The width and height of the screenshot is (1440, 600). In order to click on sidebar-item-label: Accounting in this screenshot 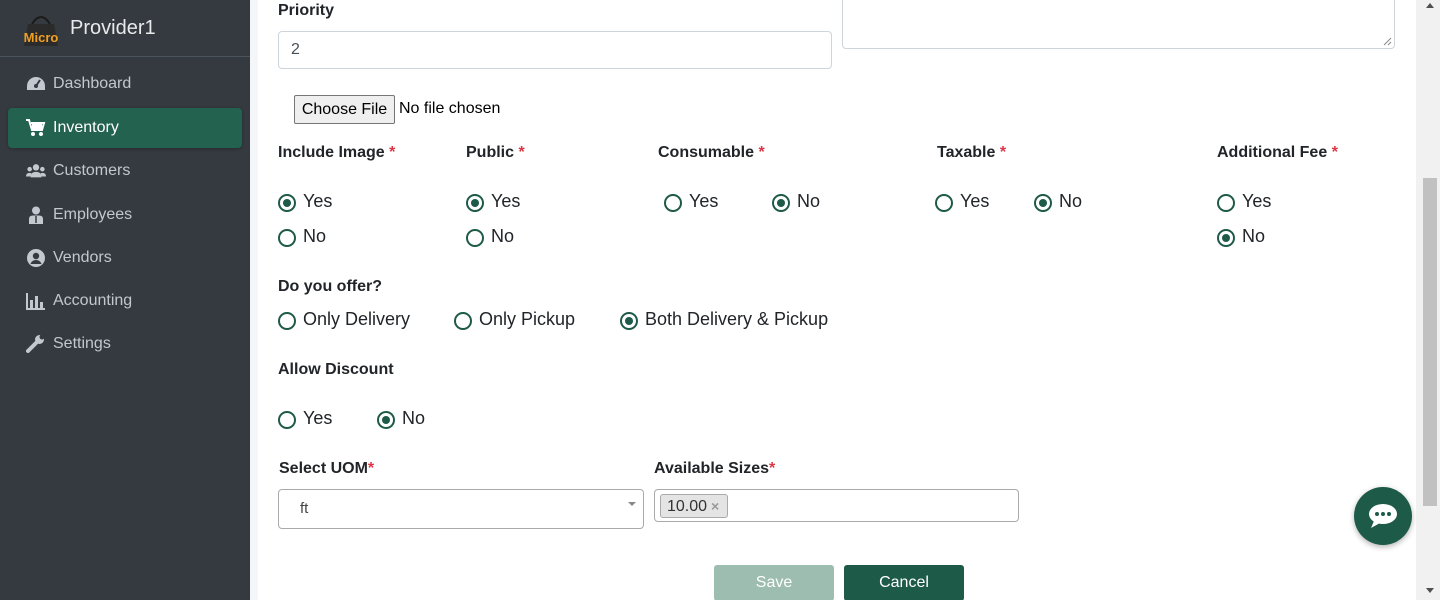, I will do `click(93, 300)`.